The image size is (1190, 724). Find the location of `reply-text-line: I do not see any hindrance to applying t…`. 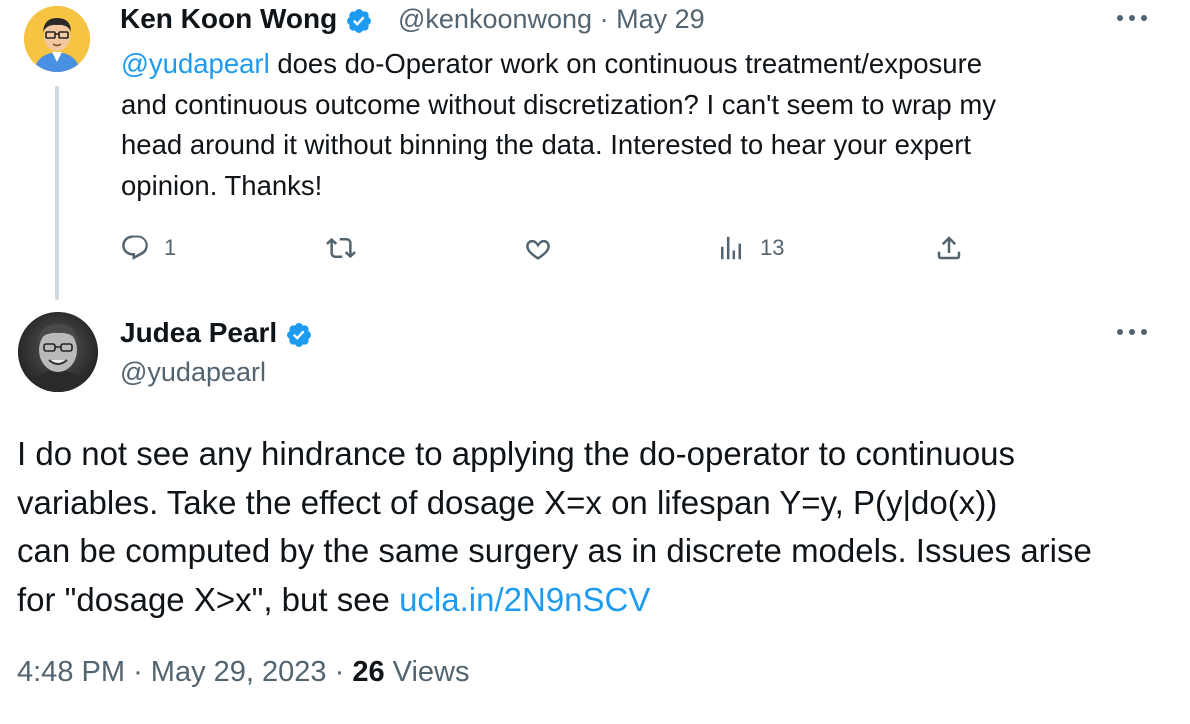

reply-text-line: I do not see any hindrance to applying t… is located at coordinates (516, 453).